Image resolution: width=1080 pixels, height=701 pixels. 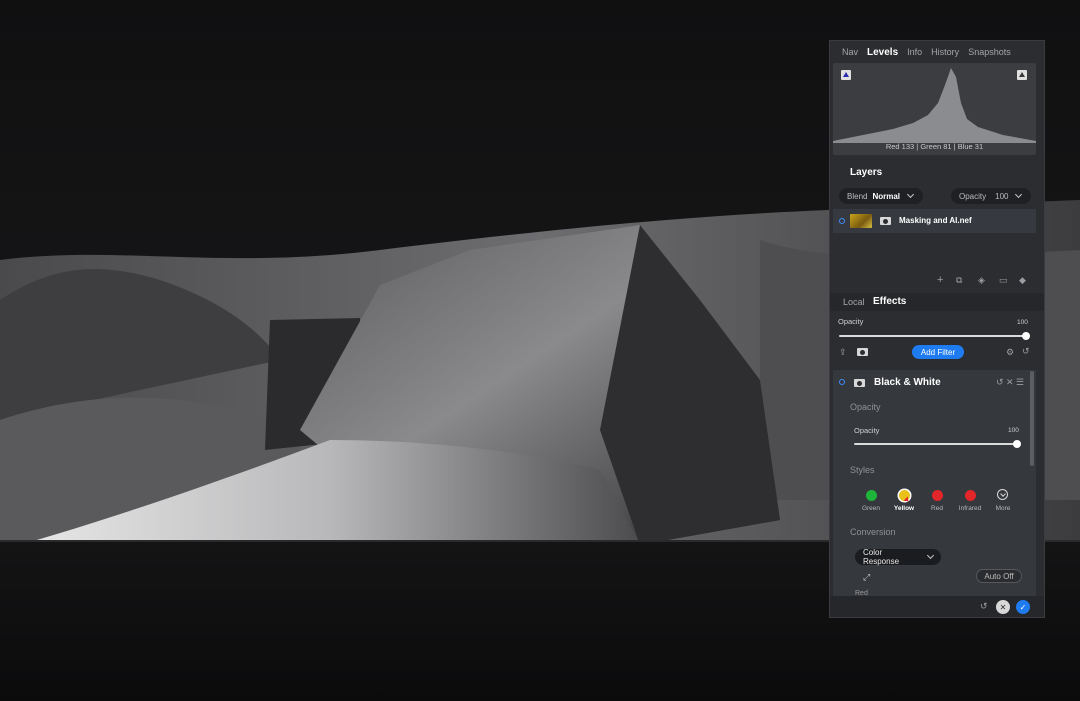 I want to click on gear-icon: ⚙, so click(x=1010, y=352).